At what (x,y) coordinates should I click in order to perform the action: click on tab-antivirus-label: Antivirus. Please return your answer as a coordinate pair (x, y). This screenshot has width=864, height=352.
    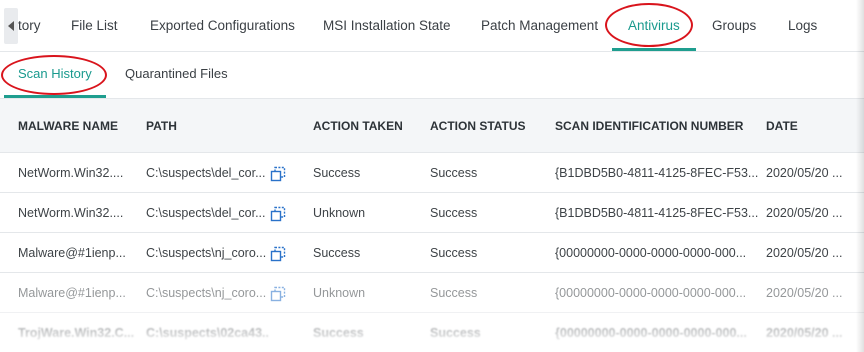
    Looking at the image, I should click on (654, 25).